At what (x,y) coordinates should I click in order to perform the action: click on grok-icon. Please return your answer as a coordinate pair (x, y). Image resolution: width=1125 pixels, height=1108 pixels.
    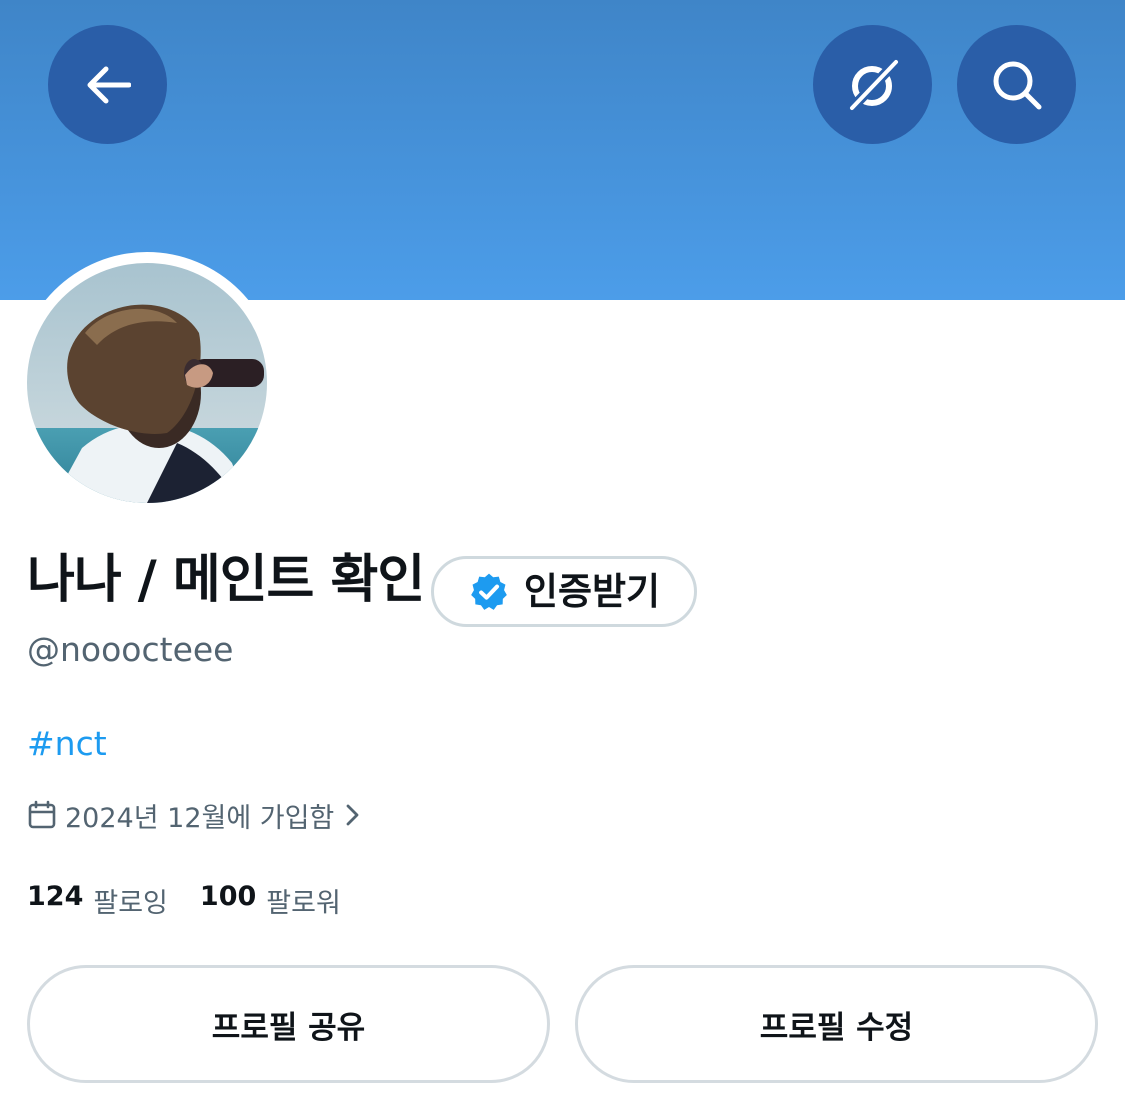
    Looking at the image, I should click on (873, 84).